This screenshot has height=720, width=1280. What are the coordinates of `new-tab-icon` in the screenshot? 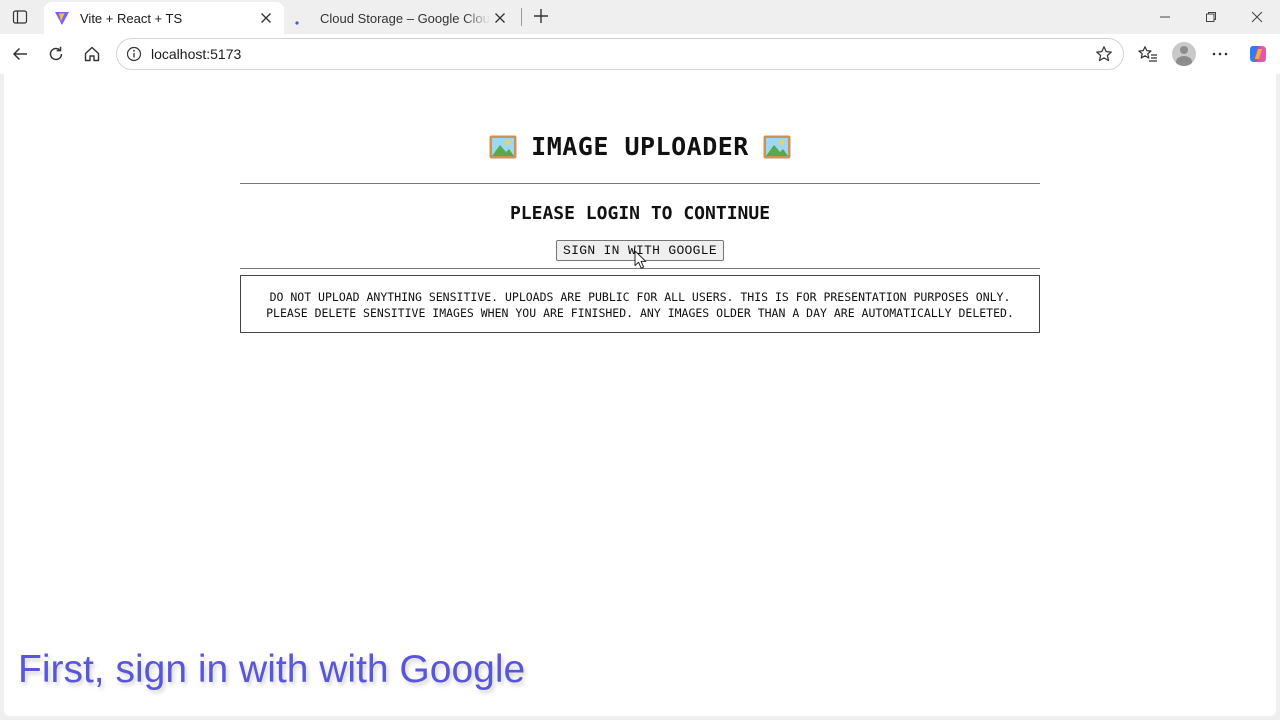 It's located at (541, 16).